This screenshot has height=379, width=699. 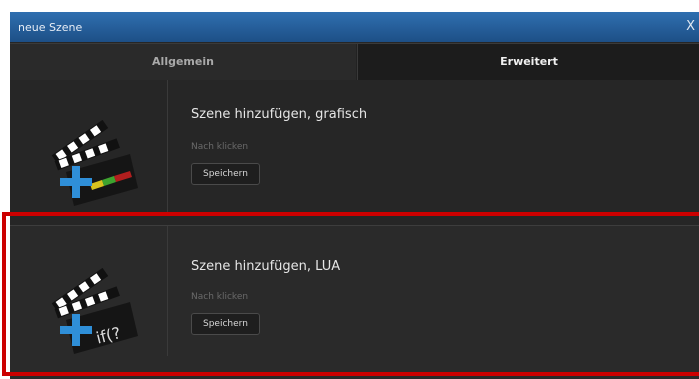 What do you see at coordinates (528, 62) in the screenshot?
I see `tab-erweitert: Erweitert` at bounding box center [528, 62].